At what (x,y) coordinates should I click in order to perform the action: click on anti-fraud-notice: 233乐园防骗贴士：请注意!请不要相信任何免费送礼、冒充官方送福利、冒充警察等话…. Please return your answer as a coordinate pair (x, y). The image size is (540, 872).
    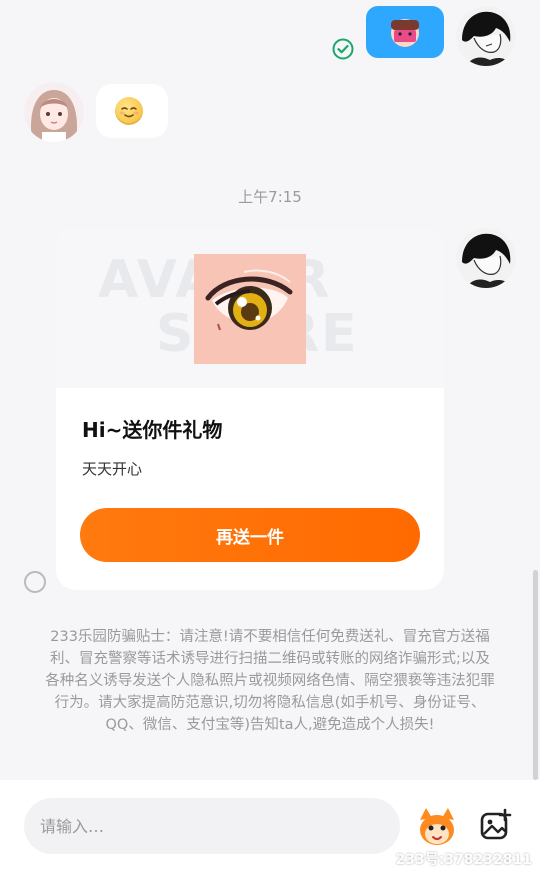
    Looking at the image, I should click on (270, 681).